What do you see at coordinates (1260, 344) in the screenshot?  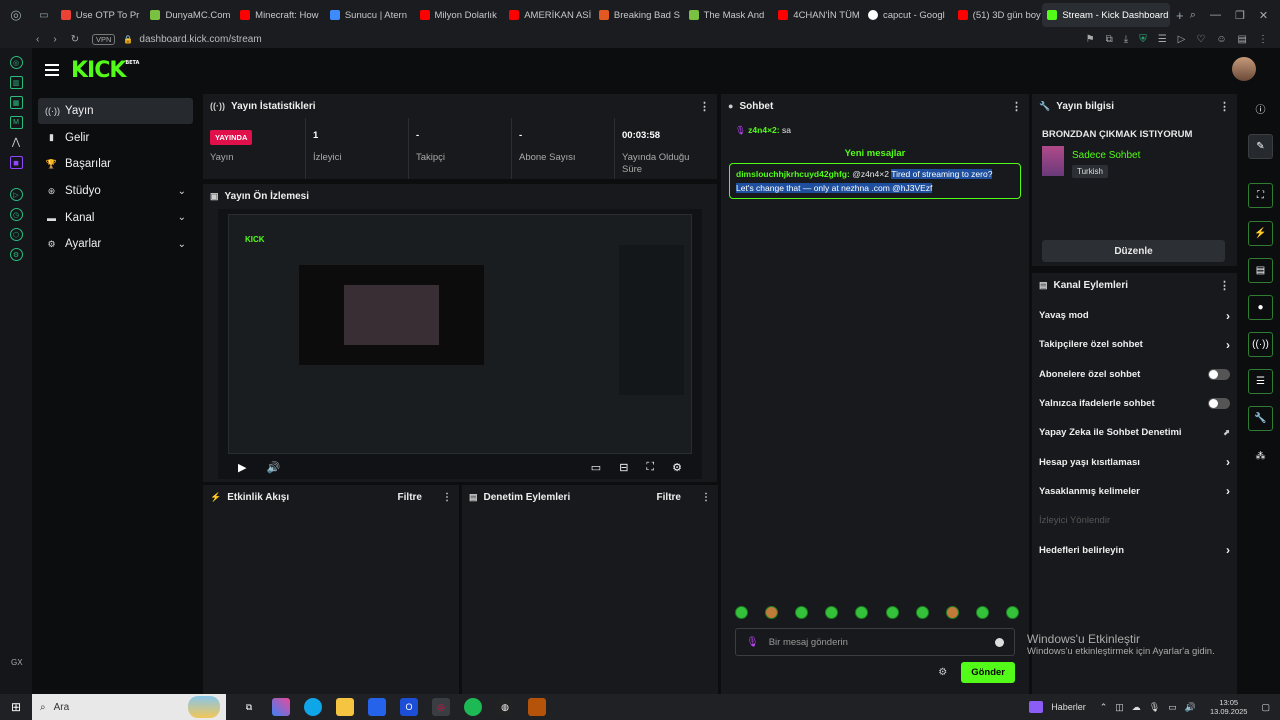 I see `broadcast-icon: ((·))` at bounding box center [1260, 344].